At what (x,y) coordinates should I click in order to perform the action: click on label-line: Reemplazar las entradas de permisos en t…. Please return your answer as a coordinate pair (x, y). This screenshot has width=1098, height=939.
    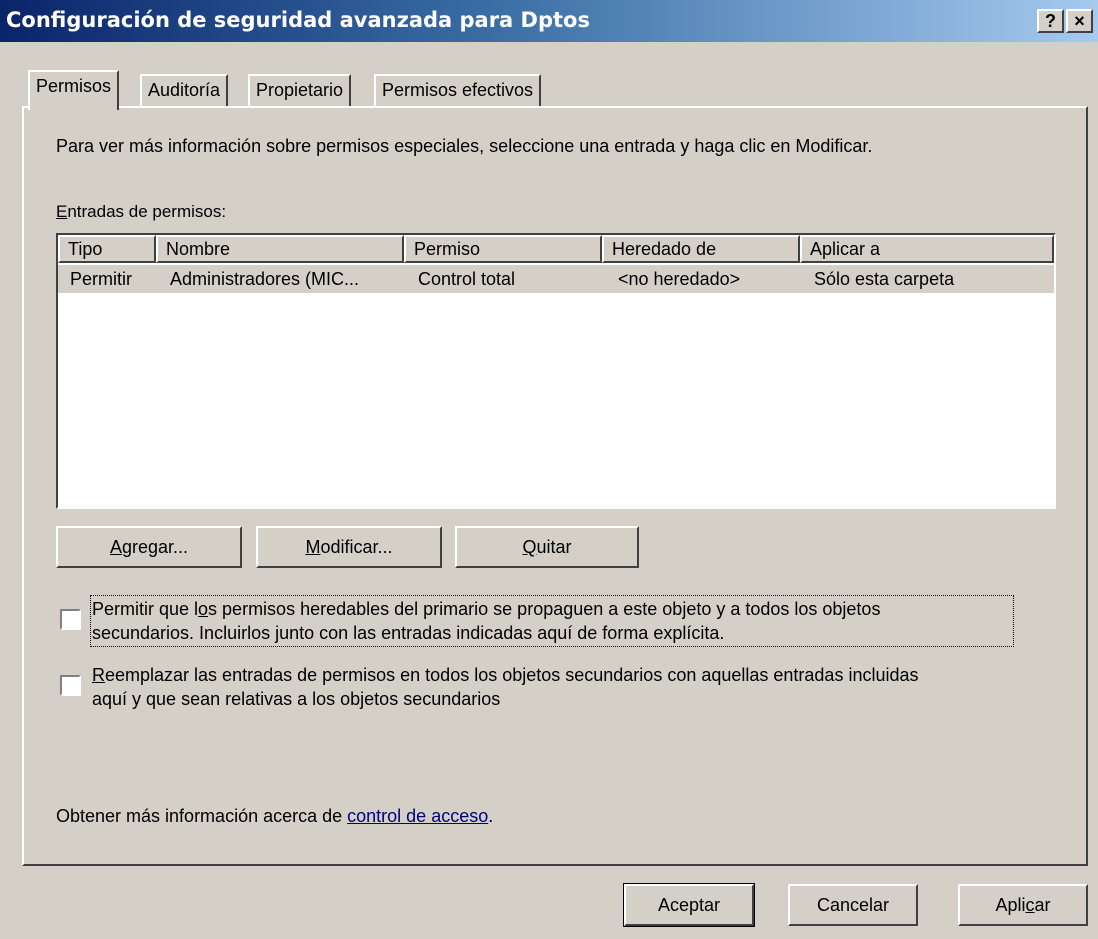
    Looking at the image, I should click on (590, 675).